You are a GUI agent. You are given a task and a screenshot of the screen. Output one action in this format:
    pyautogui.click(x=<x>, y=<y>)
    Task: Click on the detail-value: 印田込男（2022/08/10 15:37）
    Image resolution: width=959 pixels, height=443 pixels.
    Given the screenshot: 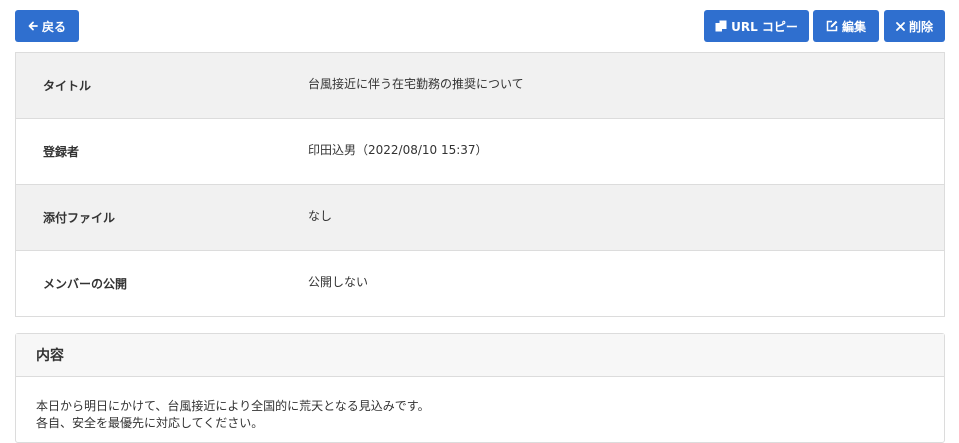 What is the action you would take?
    pyautogui.click(x=398, y=150)
    